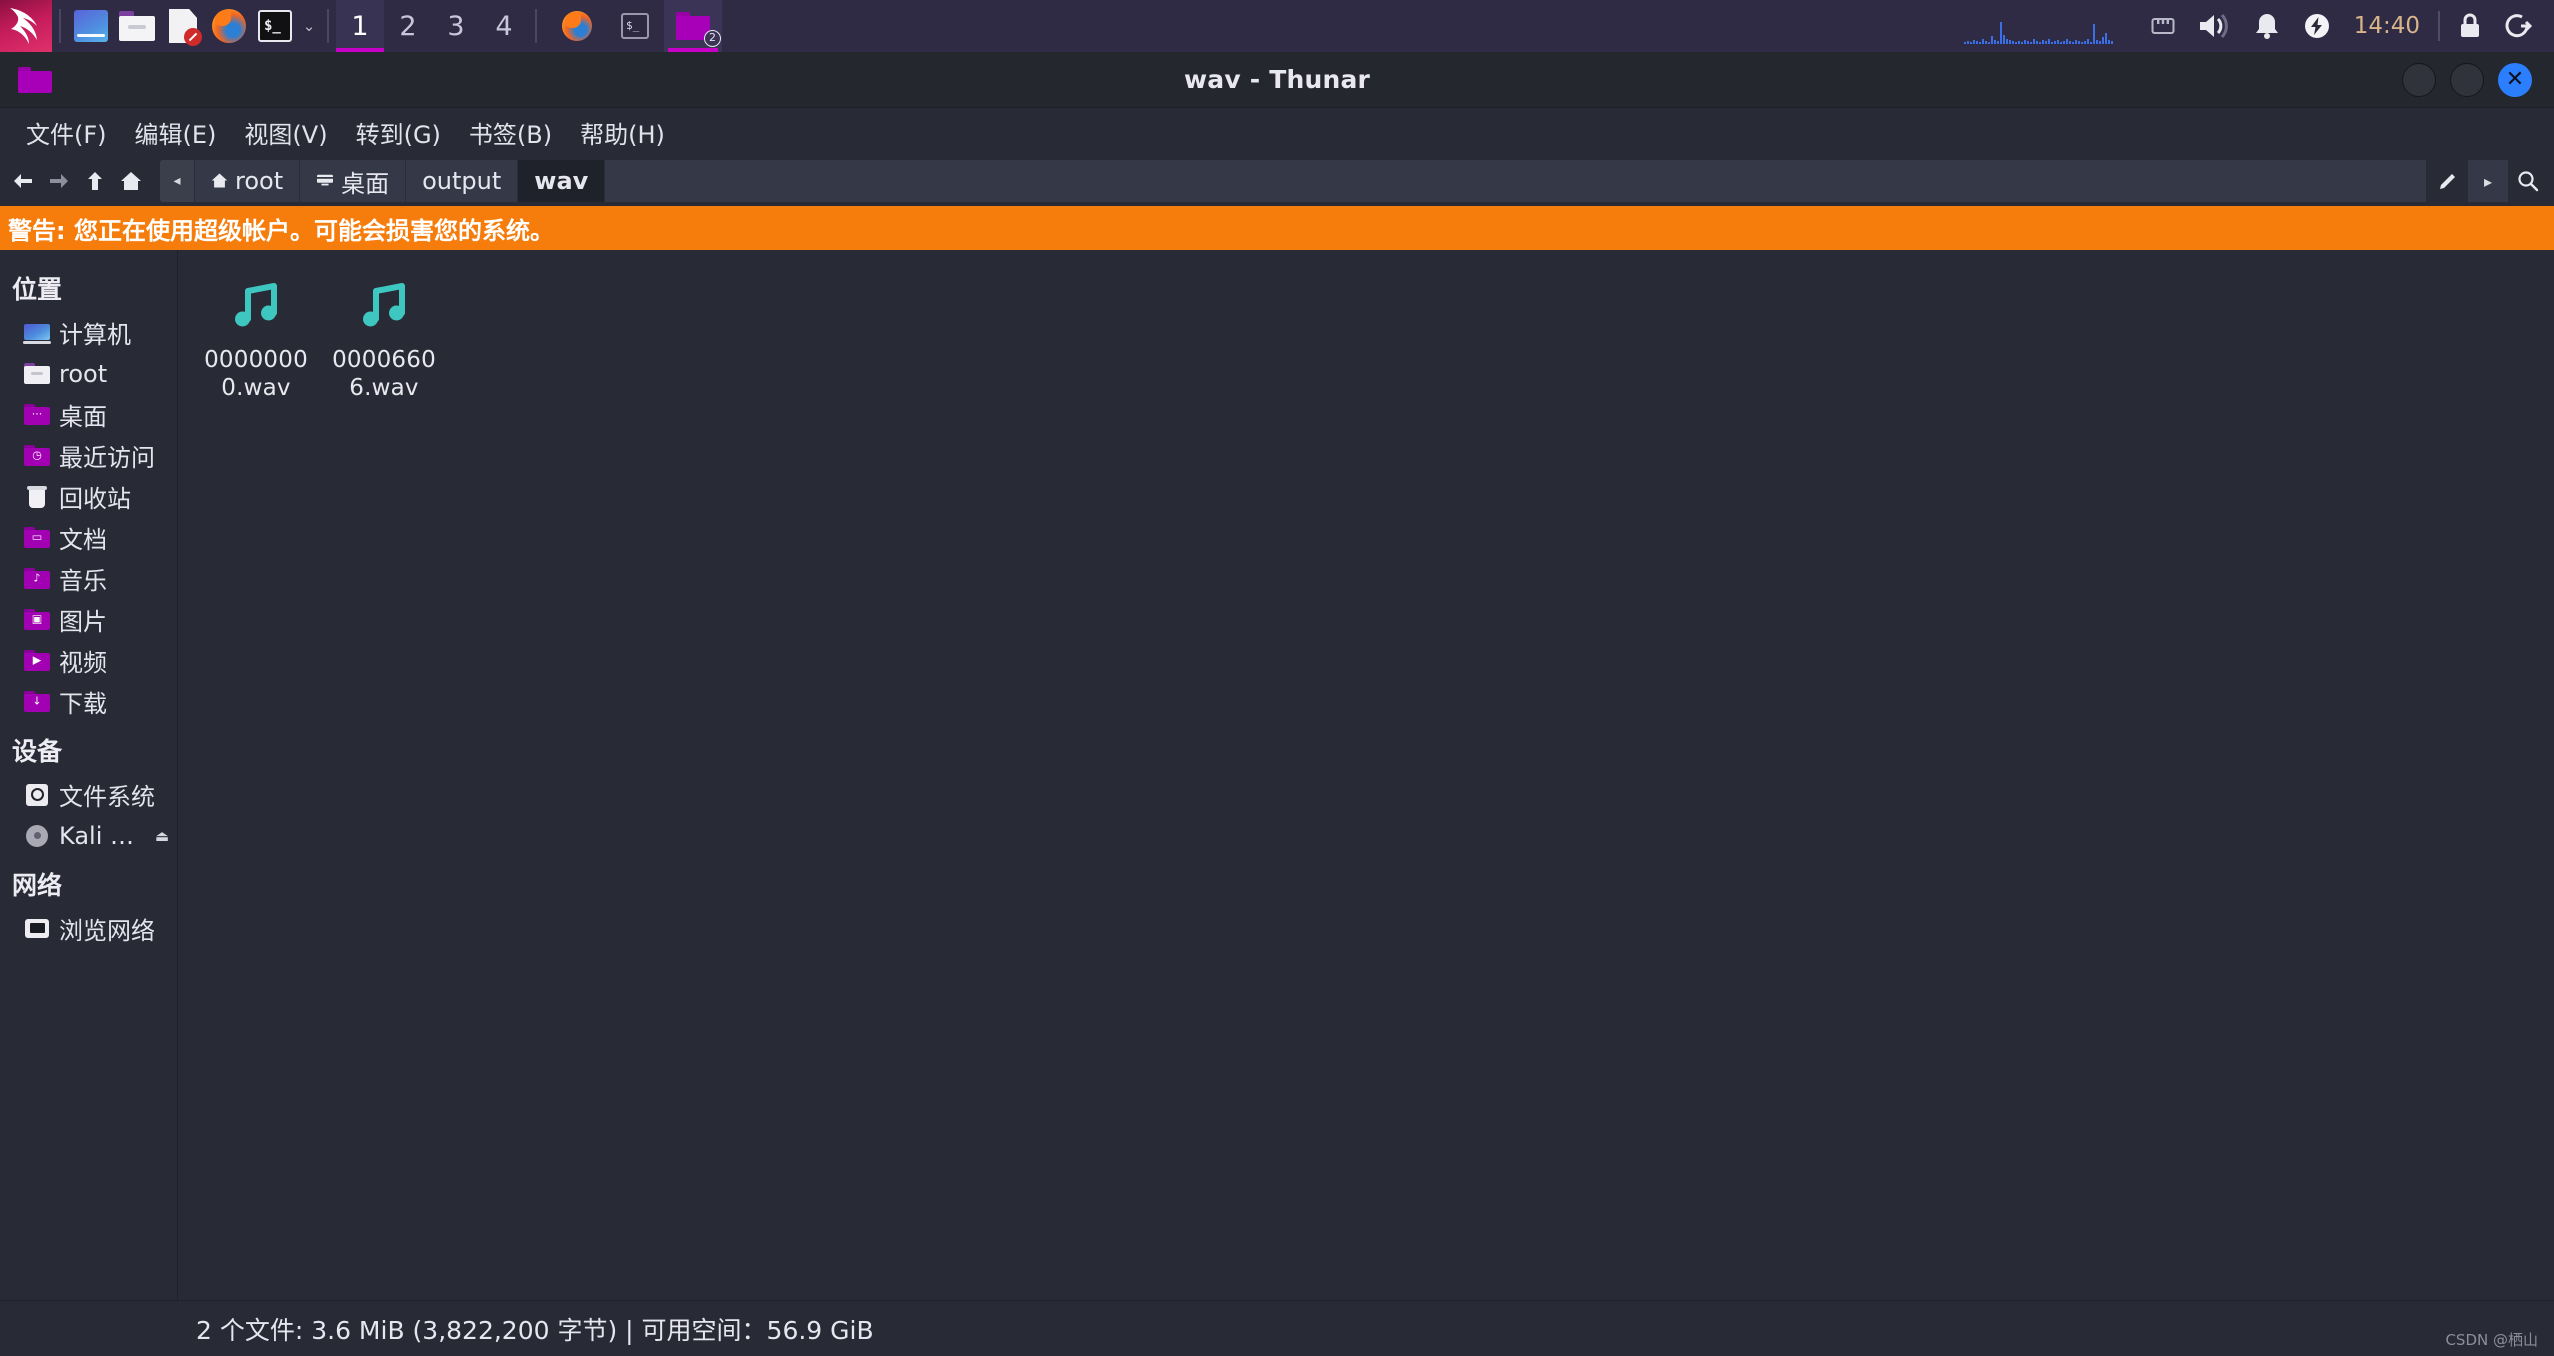 This screenshot has height=1356, width=2554. What do you see at coordinates (504, 26) in the screenshot?
I see `workspace-4: 4` at bounding box center [504, 26].